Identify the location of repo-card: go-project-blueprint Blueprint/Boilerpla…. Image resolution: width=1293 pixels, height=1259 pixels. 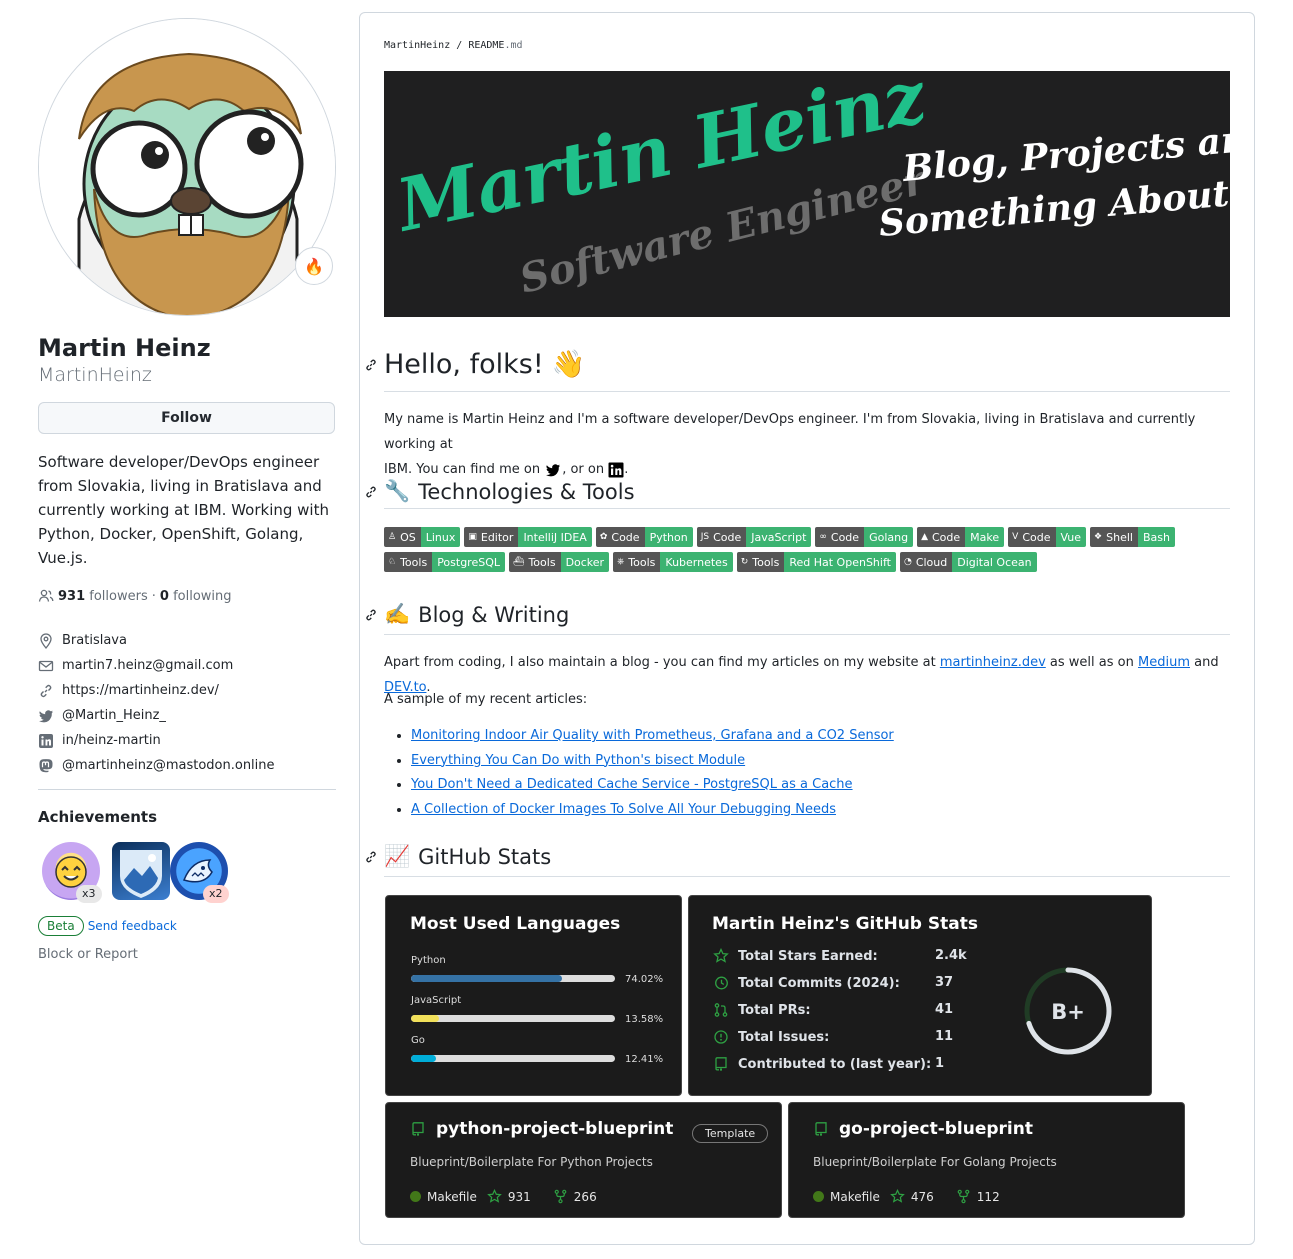
(986, 1160).